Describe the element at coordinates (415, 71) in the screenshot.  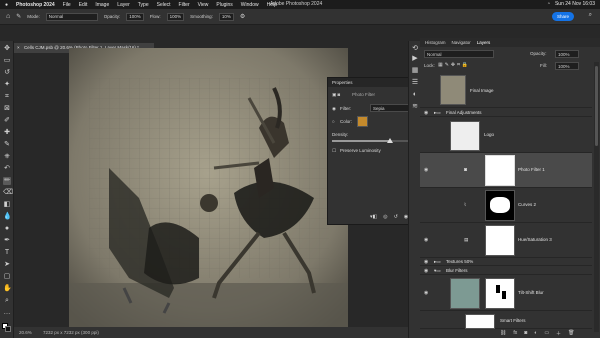
I see `swatches-icon: ▦` at that location.